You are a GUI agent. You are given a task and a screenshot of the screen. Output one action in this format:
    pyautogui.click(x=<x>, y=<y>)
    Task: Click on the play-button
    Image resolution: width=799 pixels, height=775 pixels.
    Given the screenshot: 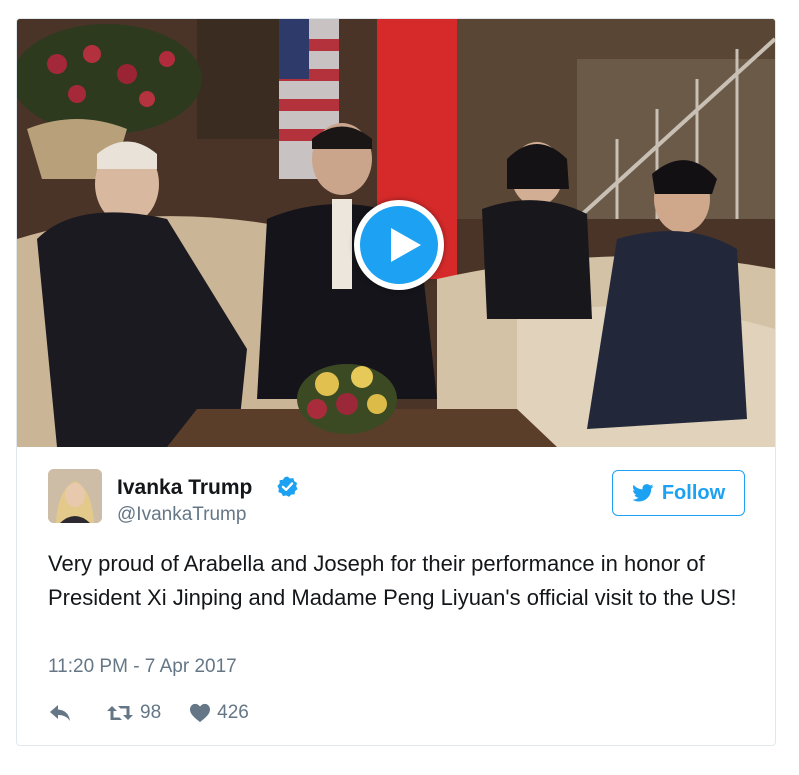 What is the action you would take?
    pyautogui.click(x=399, y=245)
    